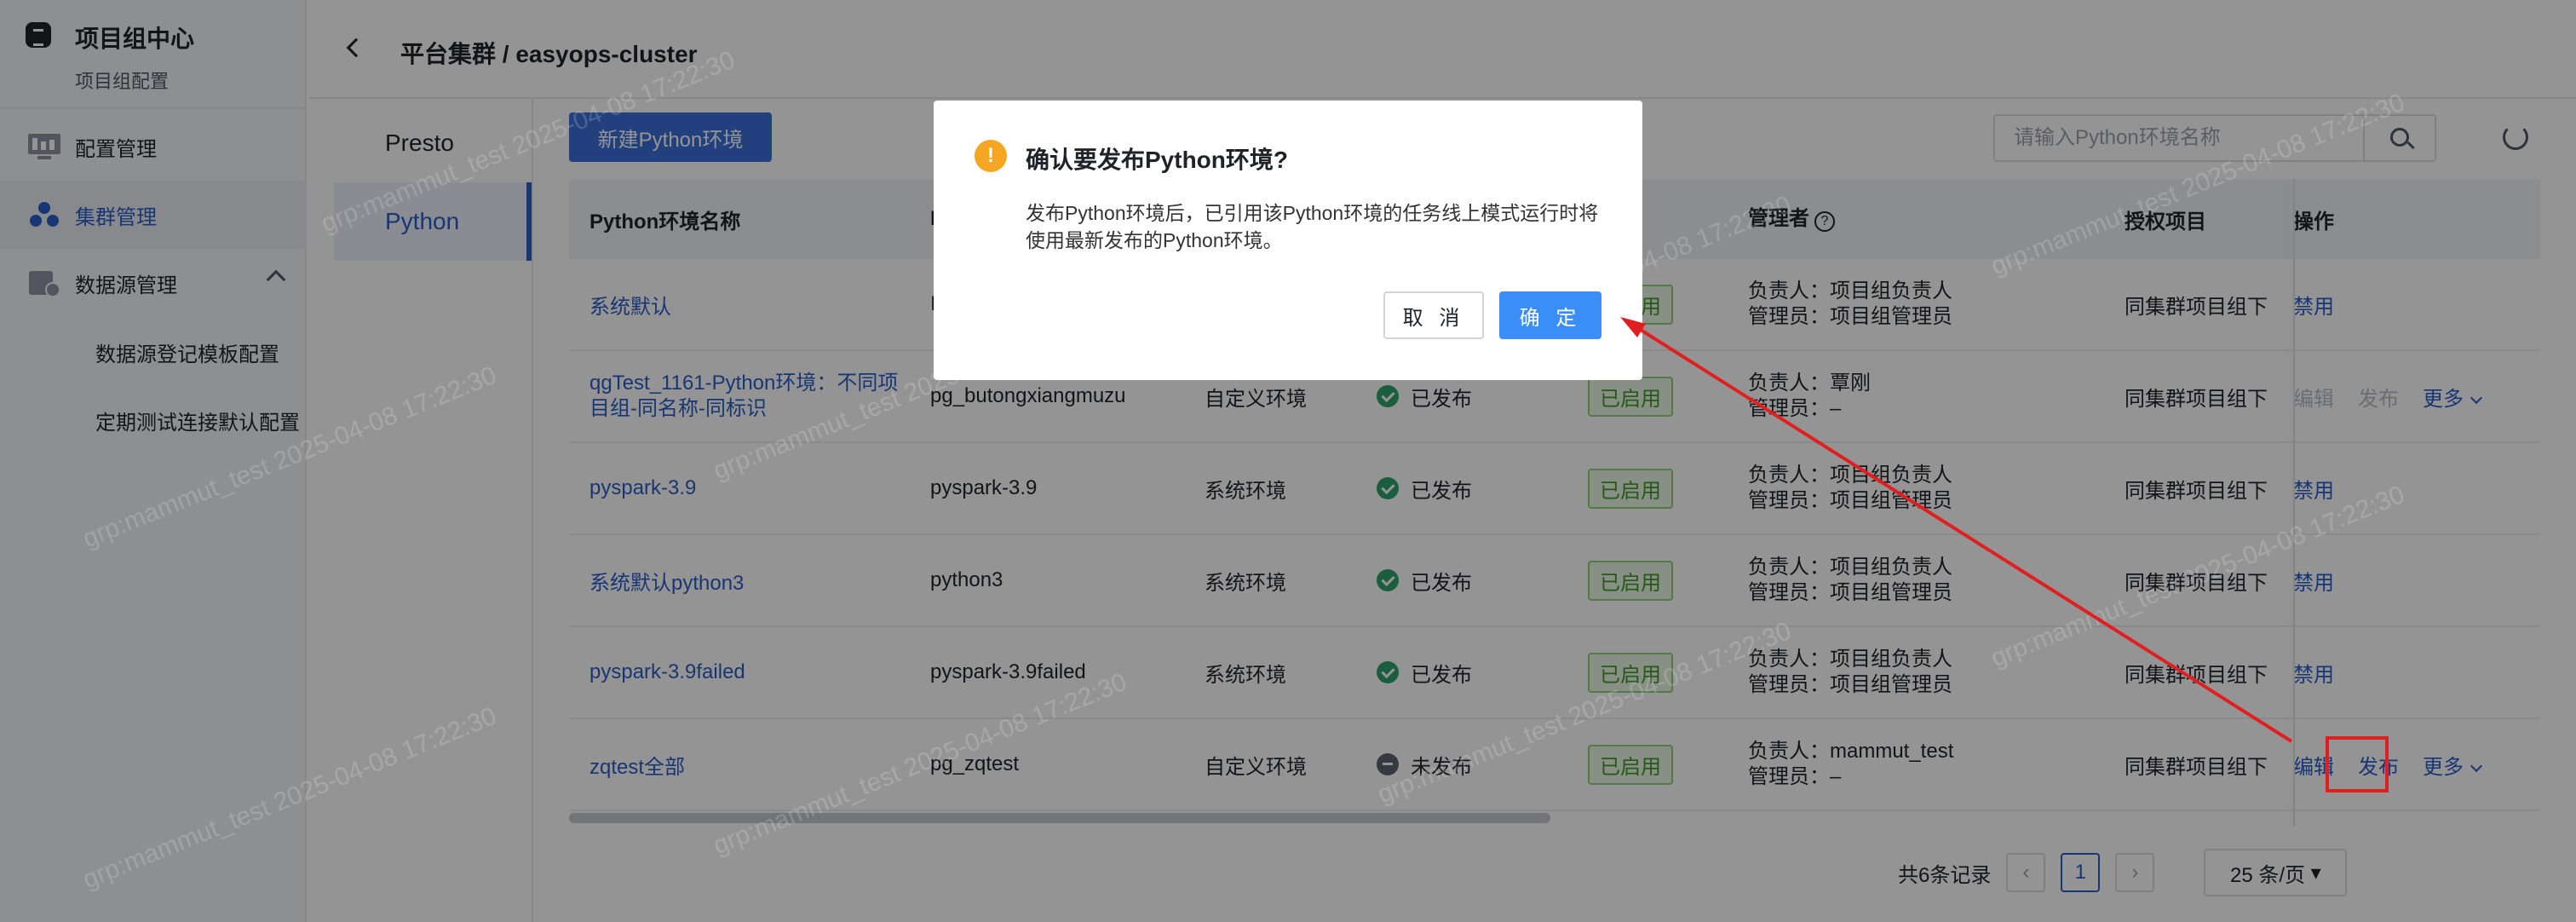  What do you see at coordinates (991, 156) in the screenshot?
I see `warning-icon: !` at bounding box center [991, 156].